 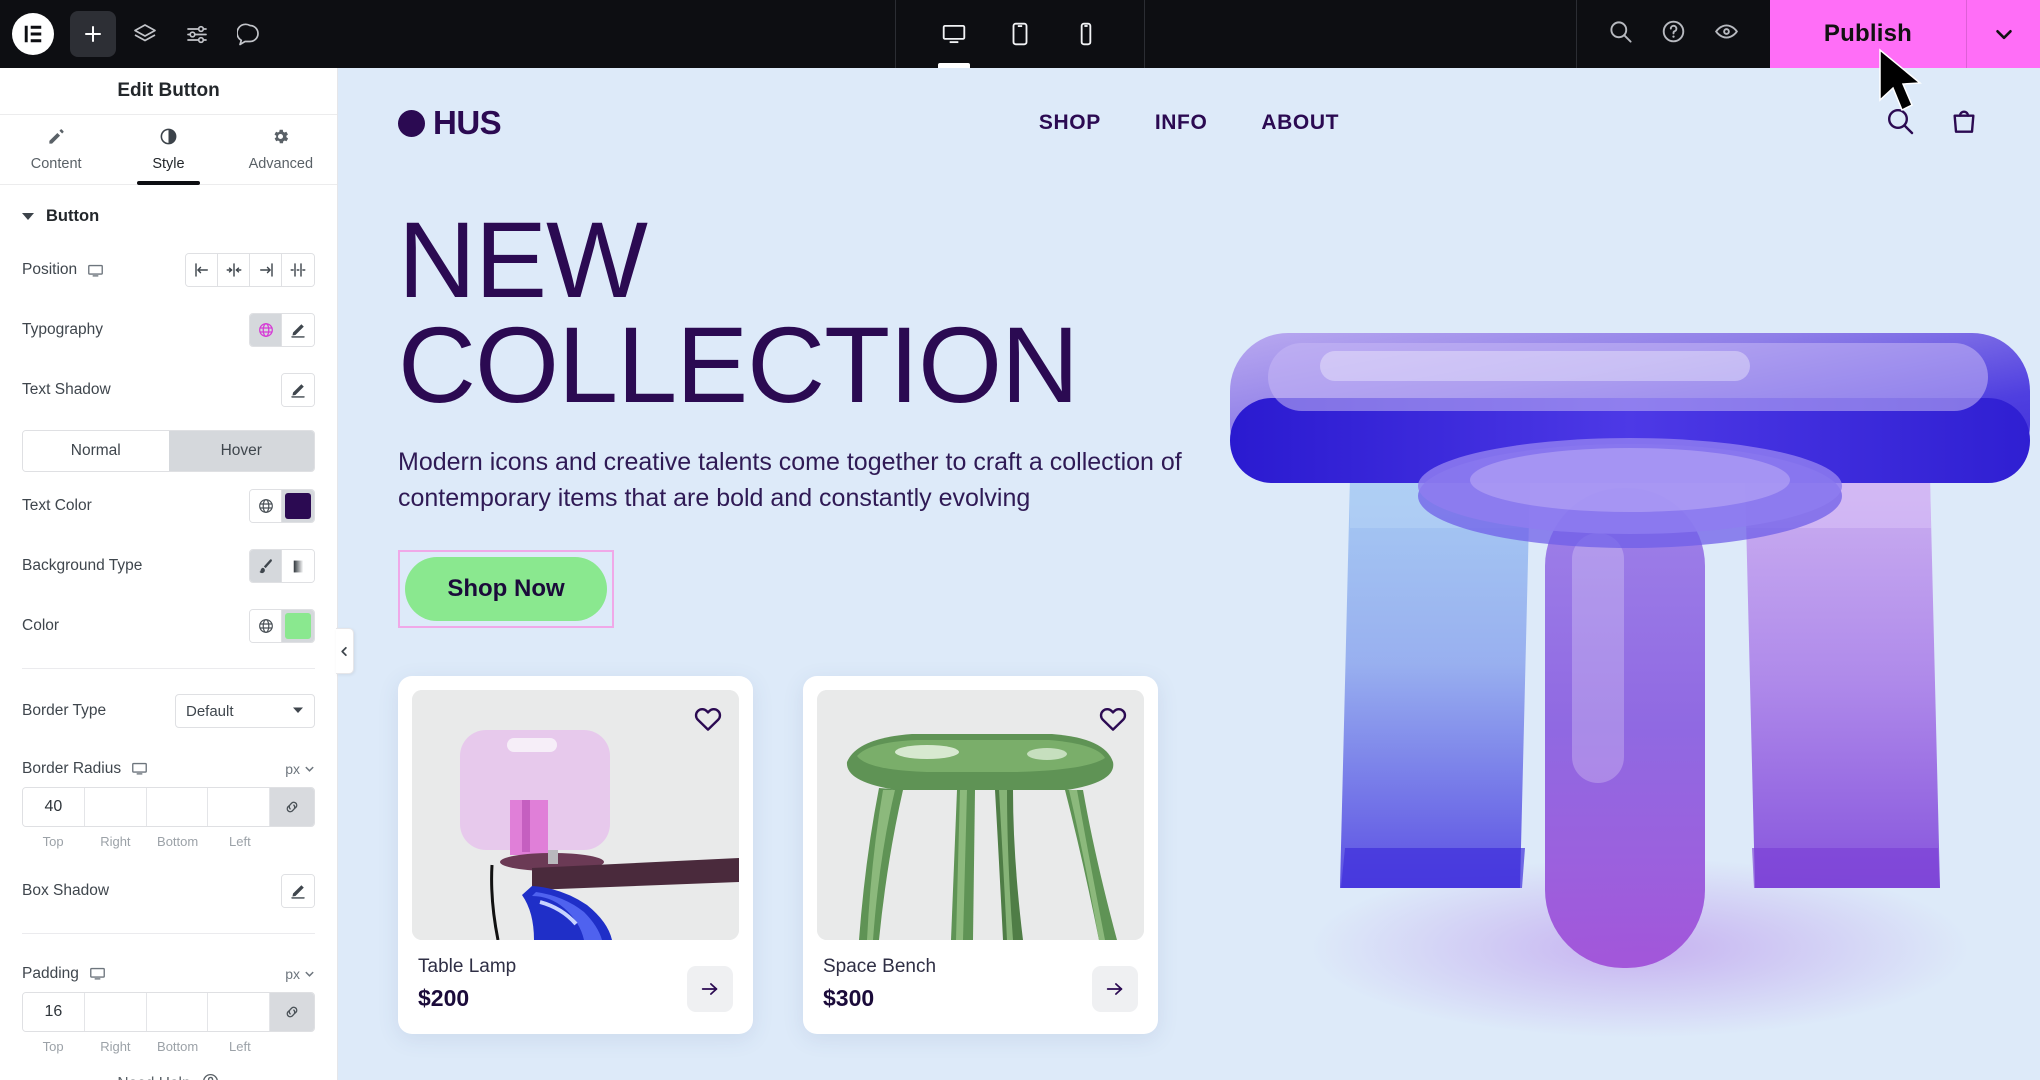 I want to click on selected-widget-outline: Shop Now, so click(x=506, y=589).